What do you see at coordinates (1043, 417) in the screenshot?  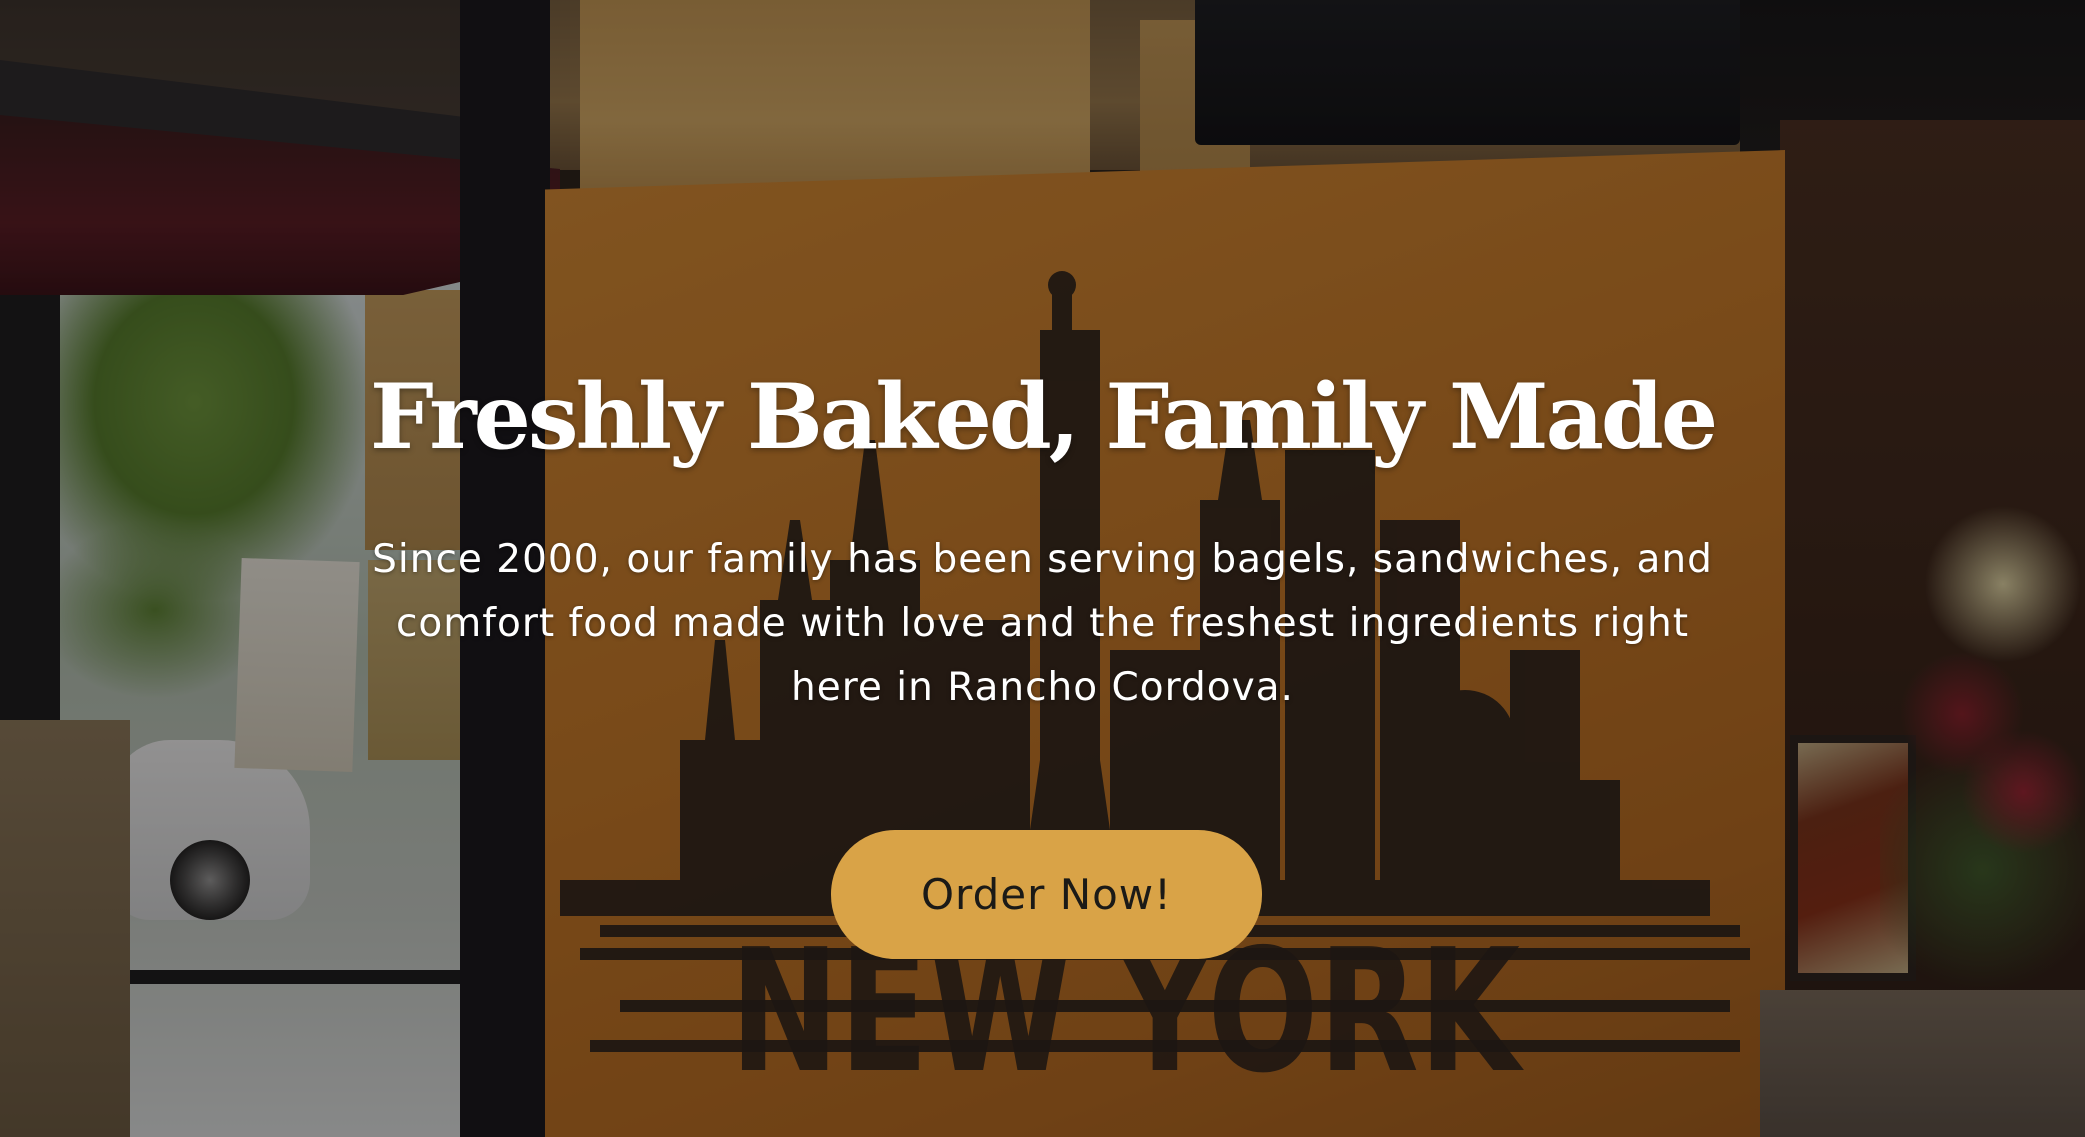 I see `hero-title: Freshly Baked, Family Made` at bounding box center [1043, 417].